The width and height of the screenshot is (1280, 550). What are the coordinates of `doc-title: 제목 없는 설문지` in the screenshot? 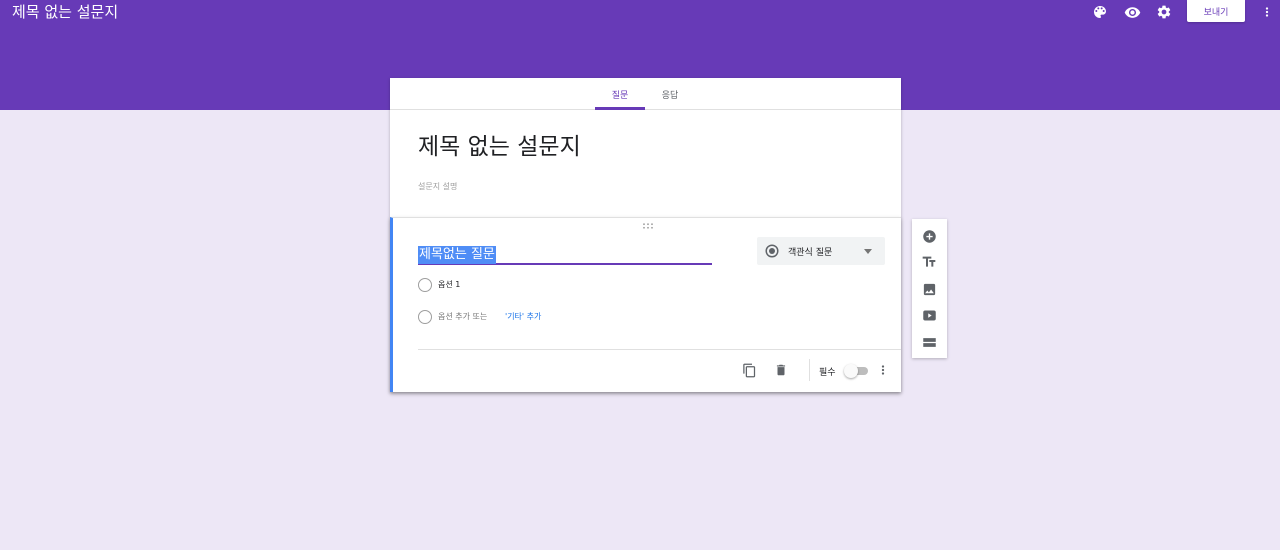 It's located at (65, 12).